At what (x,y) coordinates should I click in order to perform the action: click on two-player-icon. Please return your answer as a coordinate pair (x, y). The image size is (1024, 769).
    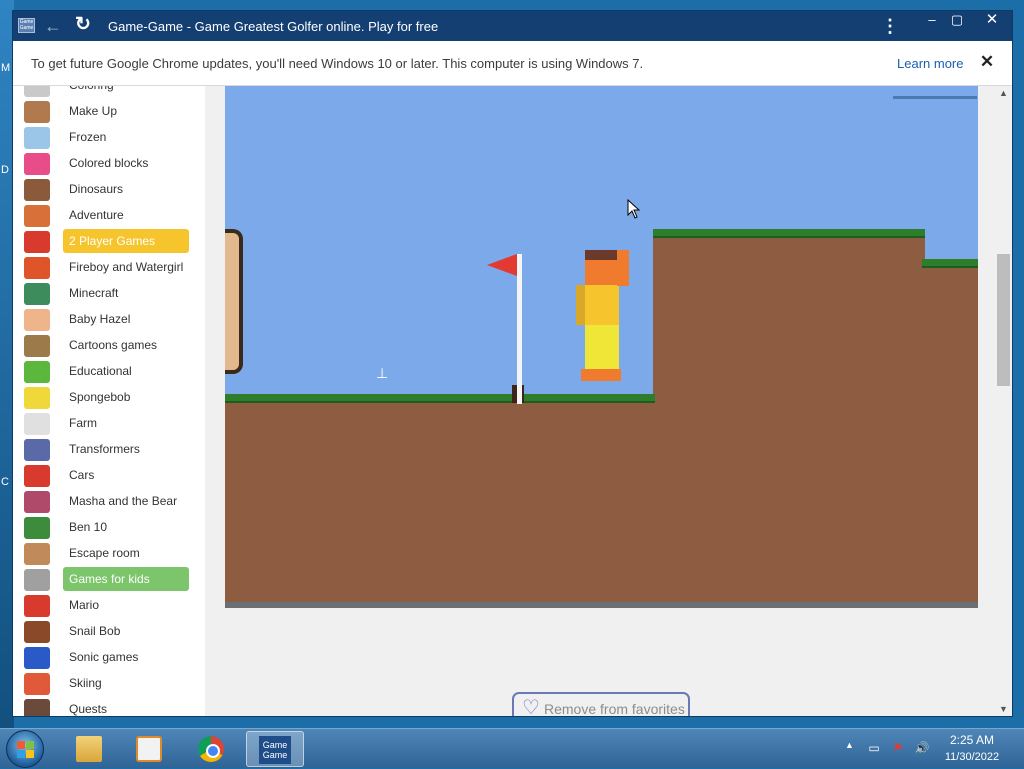
    Looking at the image, I should click on (37, 242).